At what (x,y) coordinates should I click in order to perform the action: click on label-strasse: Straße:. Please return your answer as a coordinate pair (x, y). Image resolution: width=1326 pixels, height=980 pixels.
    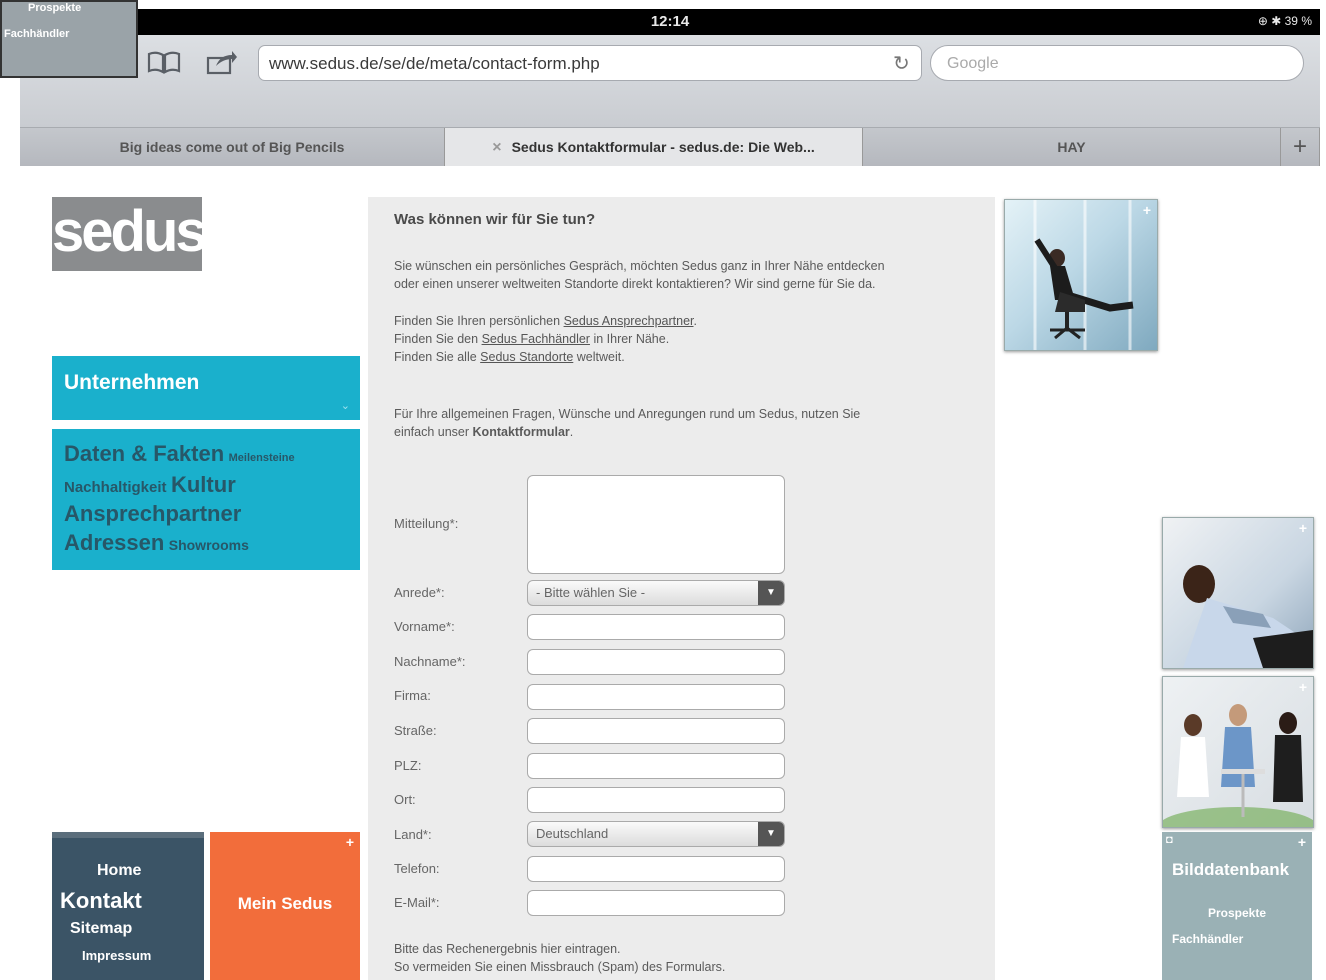
    Looking at the image, I should click on (415, 730).